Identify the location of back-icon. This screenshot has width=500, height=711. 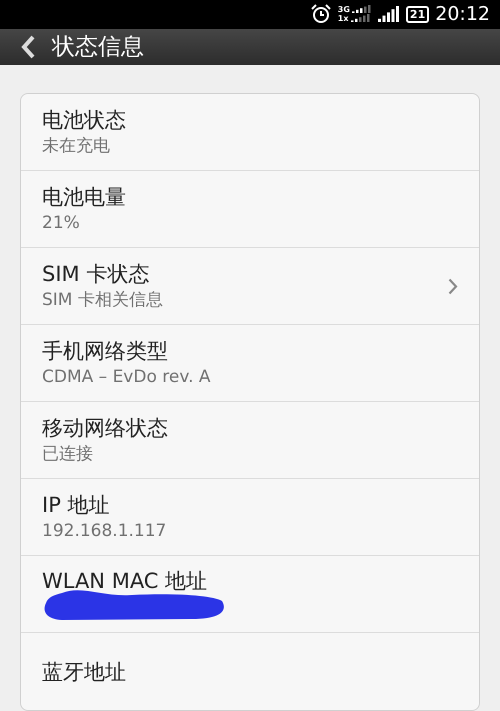
(28, 47).